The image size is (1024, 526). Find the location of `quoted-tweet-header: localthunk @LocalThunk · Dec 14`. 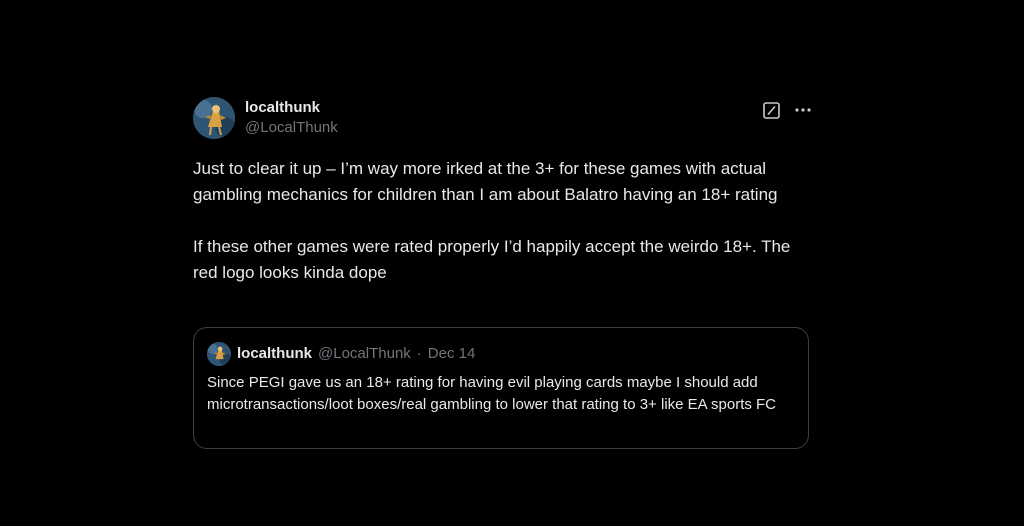

quoted-tweet-header: localthunk @LocalThunk · Dec 14 is located at coordinates (341, 354).